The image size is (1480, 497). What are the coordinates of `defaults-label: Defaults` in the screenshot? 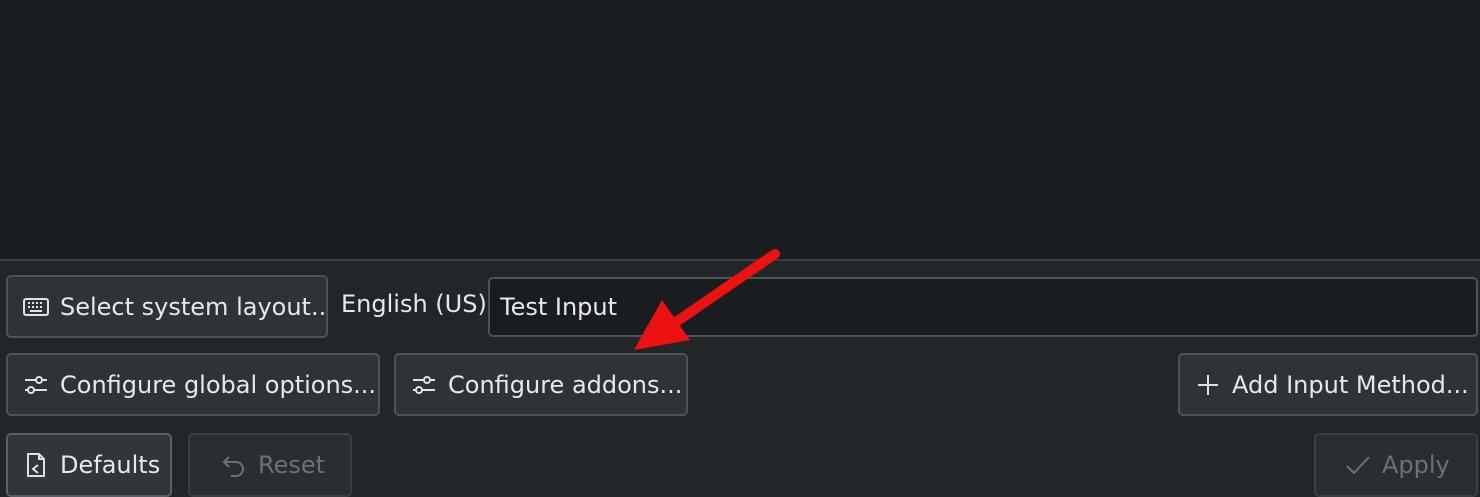 It's located at (110, 465).